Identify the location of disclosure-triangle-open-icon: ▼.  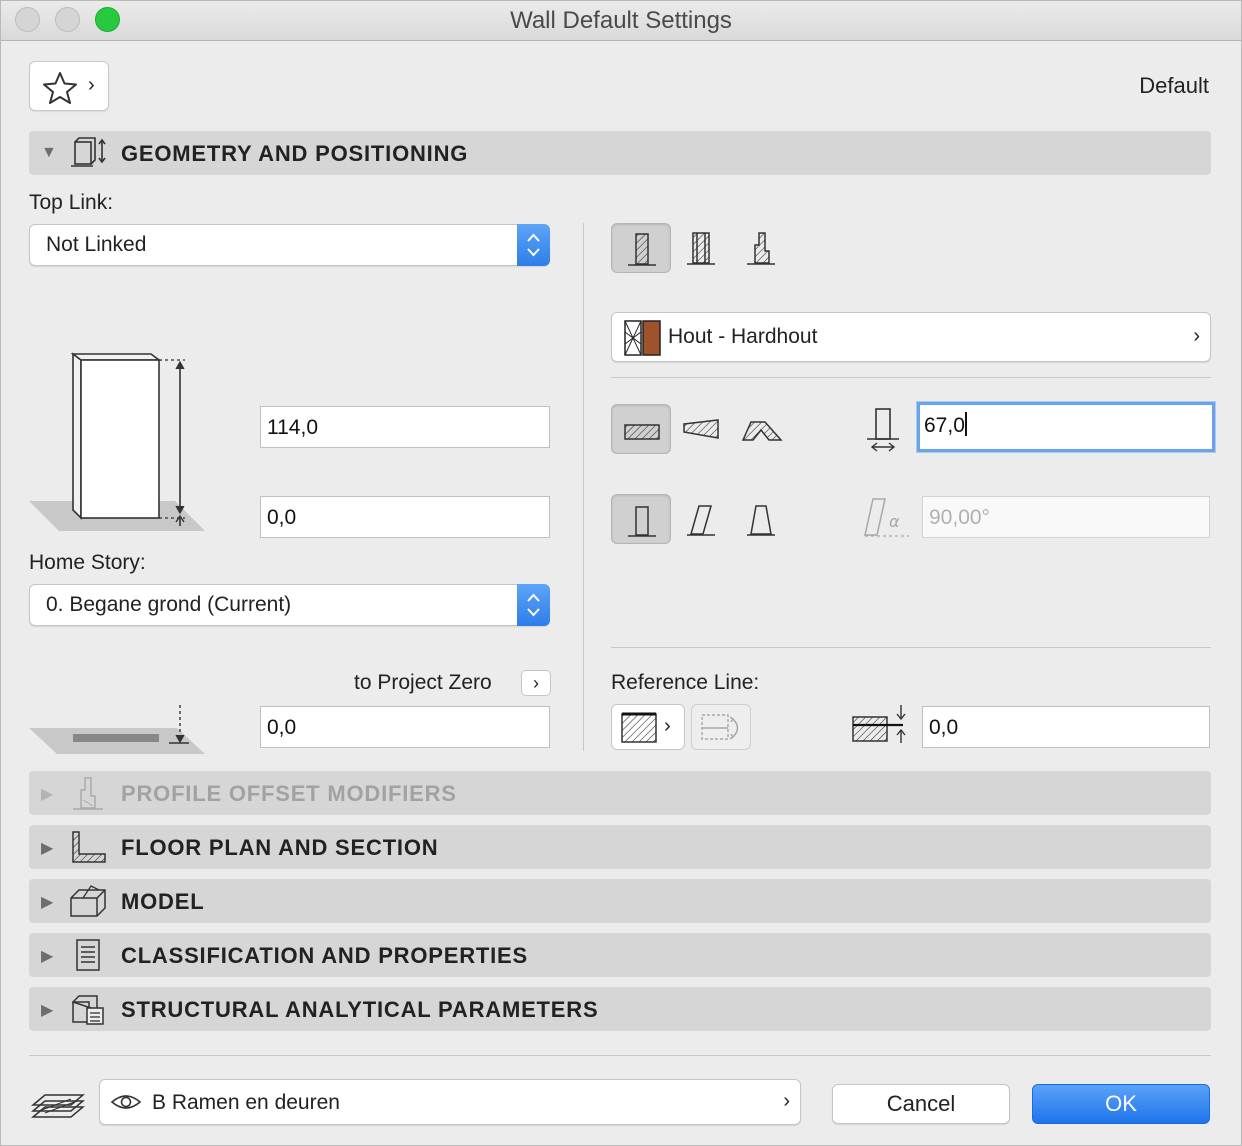
(49, 152).